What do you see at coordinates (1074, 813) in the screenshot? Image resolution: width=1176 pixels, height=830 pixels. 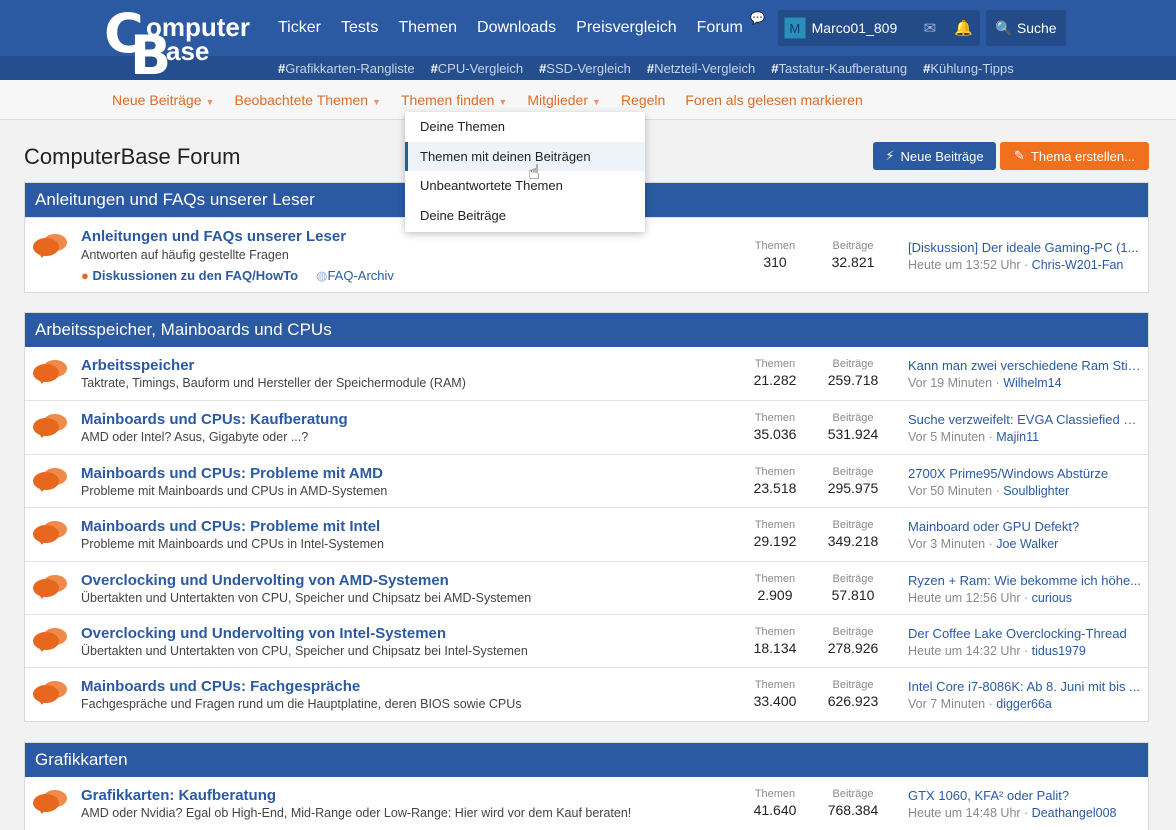 I see `last-post-user: Deathangel008` at bounding box center [1074, 813].